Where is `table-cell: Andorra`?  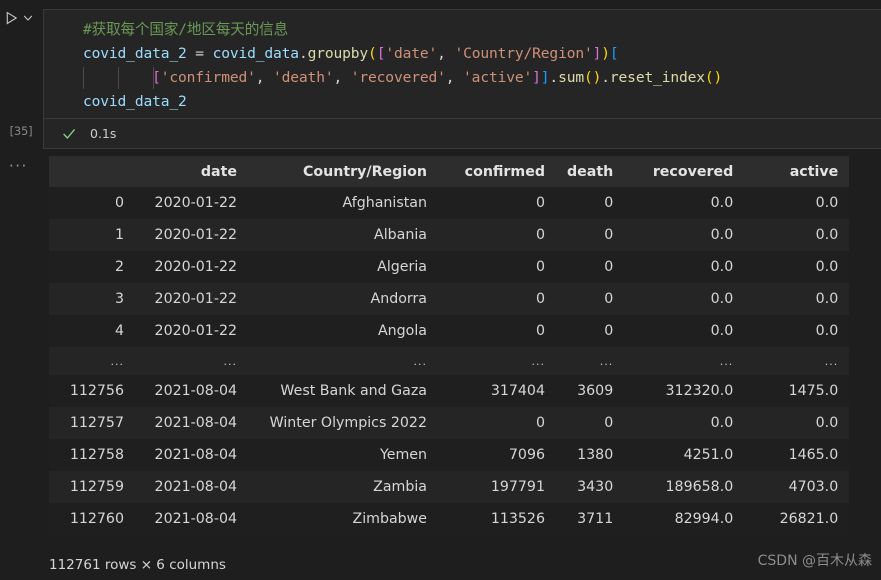
table-cell: Andorra is located at coordinates (343, 299).